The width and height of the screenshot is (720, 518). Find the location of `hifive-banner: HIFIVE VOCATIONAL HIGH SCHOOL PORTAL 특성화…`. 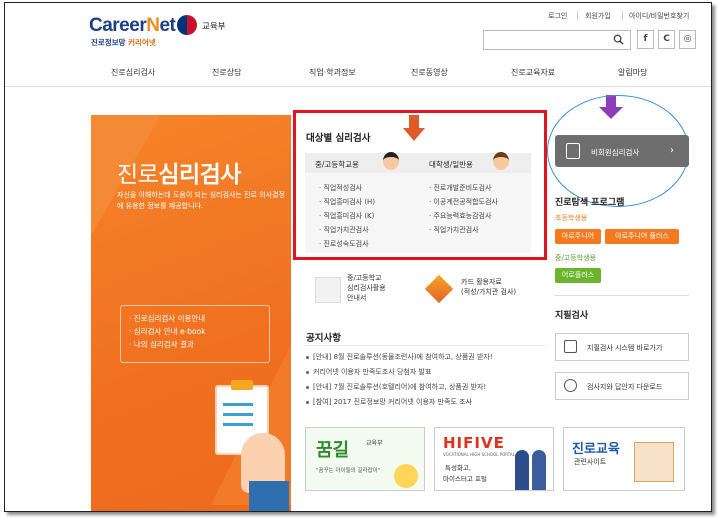

hifive-banner: HIFIVE VOCATIONAL HIGH SCHOOL PORTAL 특성화… is located at coordinates (494, 459).